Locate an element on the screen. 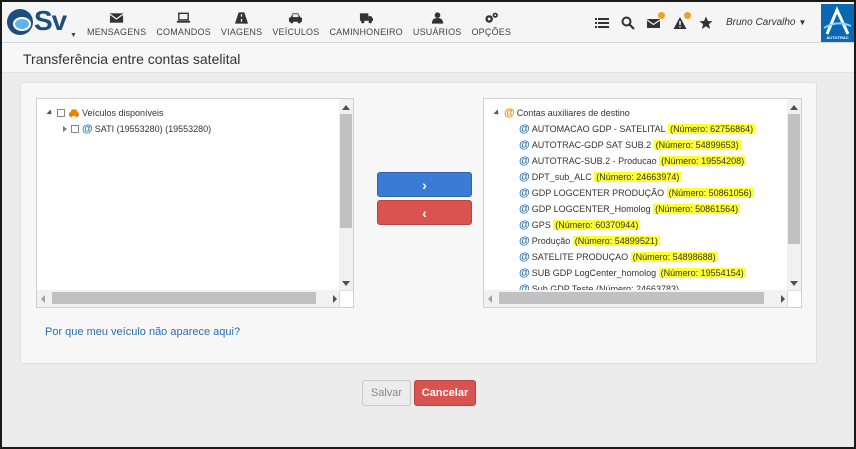 The width and height of the screenshot is (856, 449). account-number: (Número: 19554208) is located at coordinates (703, 161).